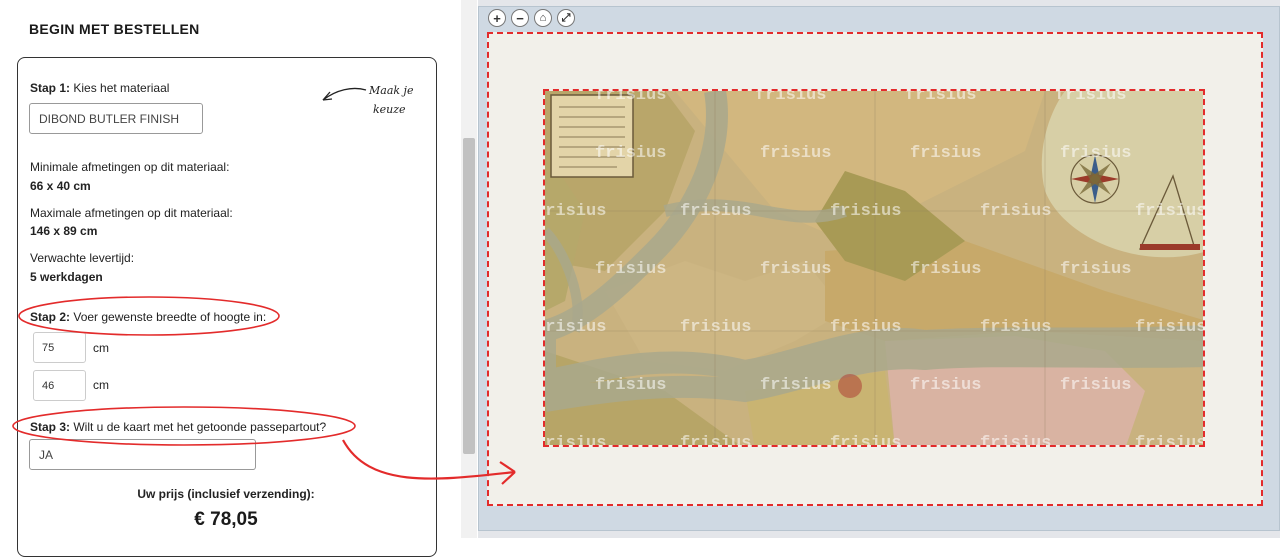  I want to click on max-dims-label: Maximale afmetingen op dit materiaal:, so click(131, 213).